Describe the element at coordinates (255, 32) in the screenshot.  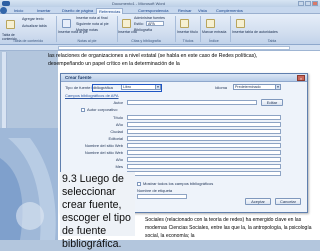
I see `insert-table-authorities-button: Insertar tabla de autoridades` at that location.